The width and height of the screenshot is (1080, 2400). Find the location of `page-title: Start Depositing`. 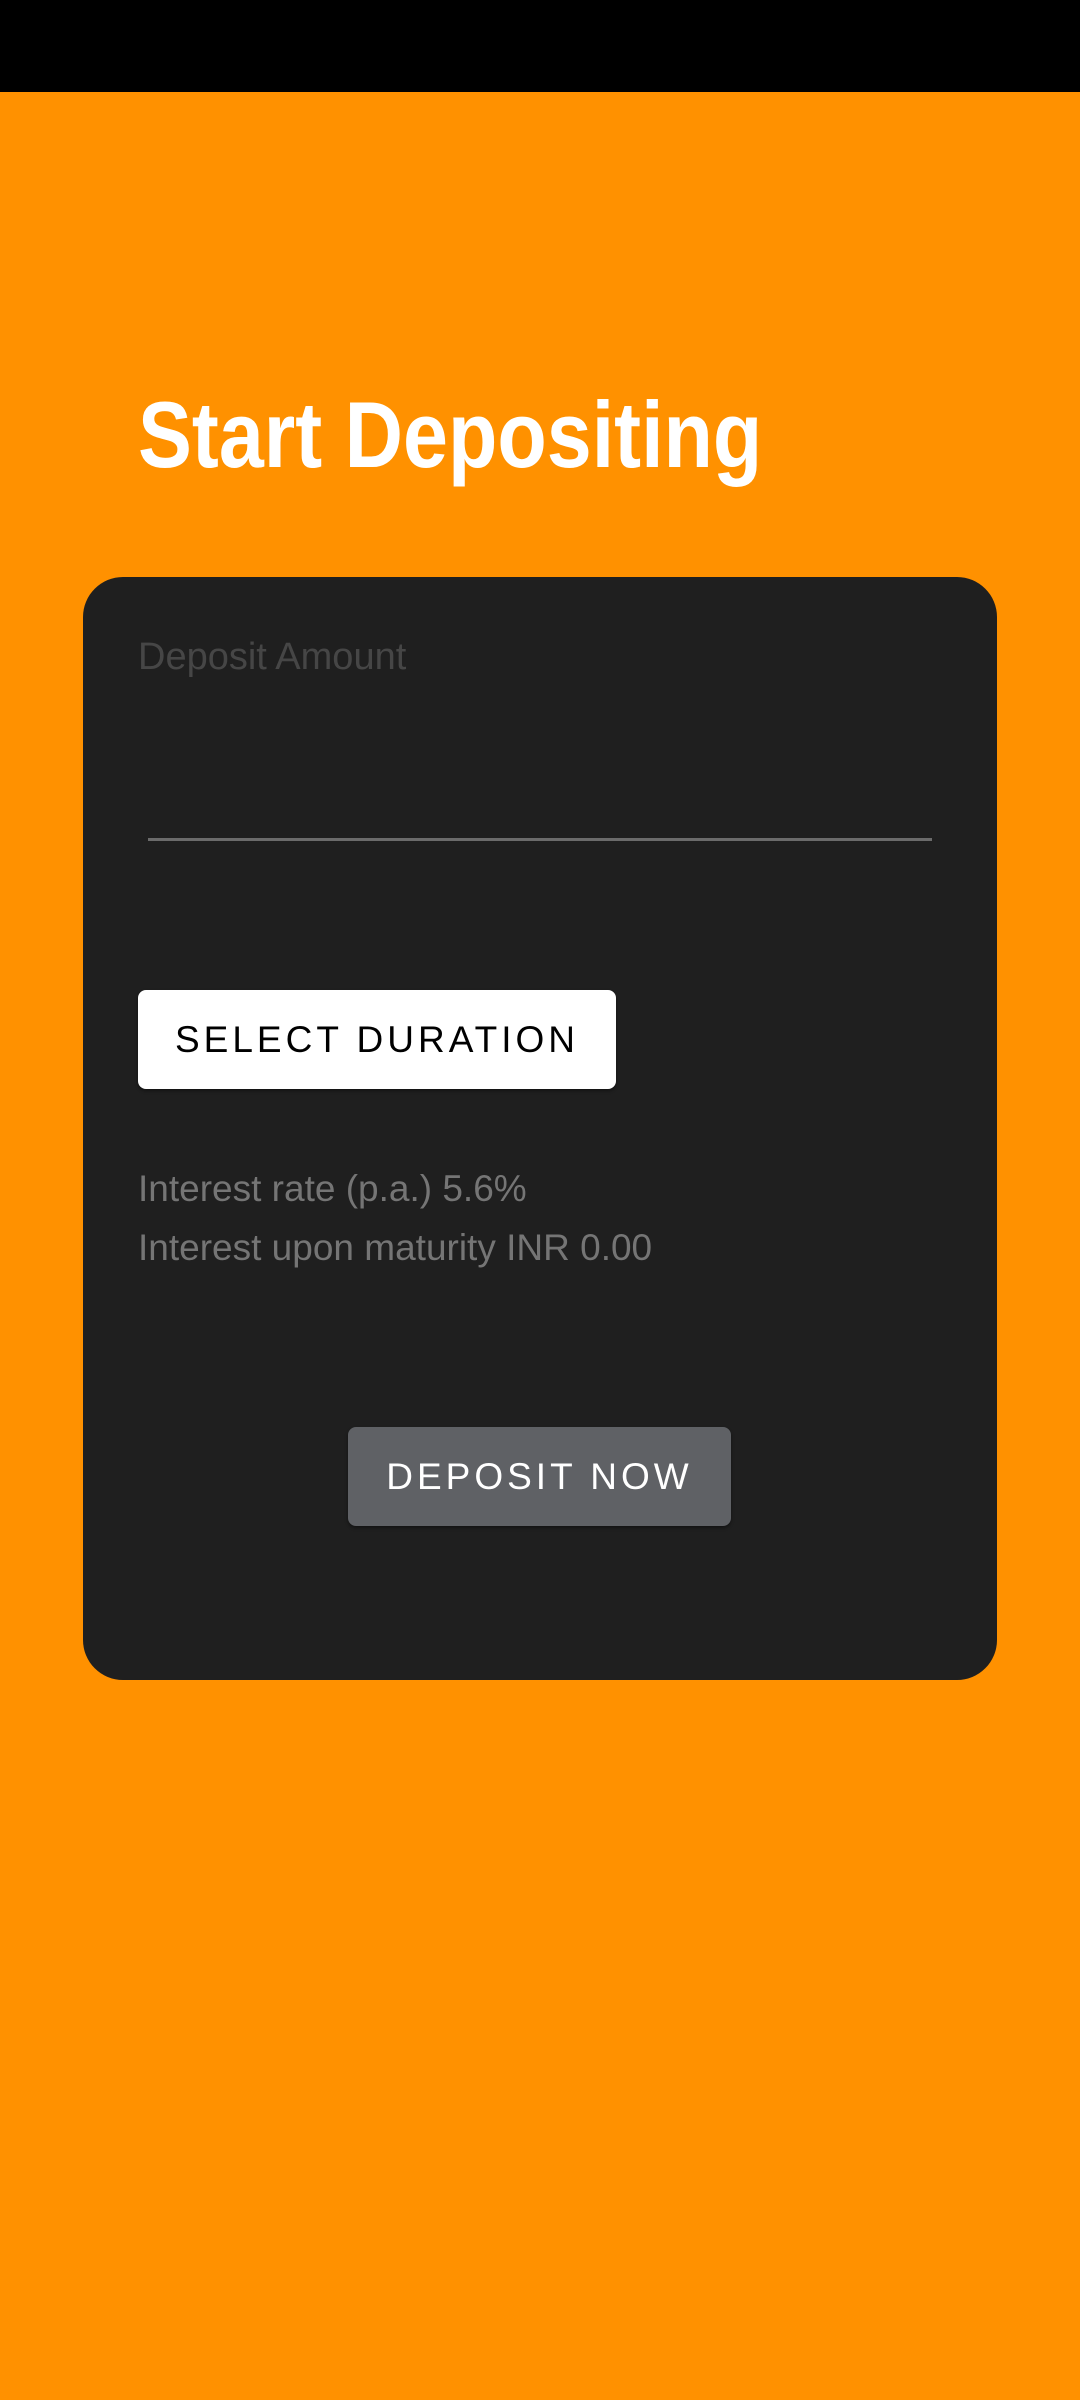

page-title: Start Depositing is located at coordinates (450, 434).